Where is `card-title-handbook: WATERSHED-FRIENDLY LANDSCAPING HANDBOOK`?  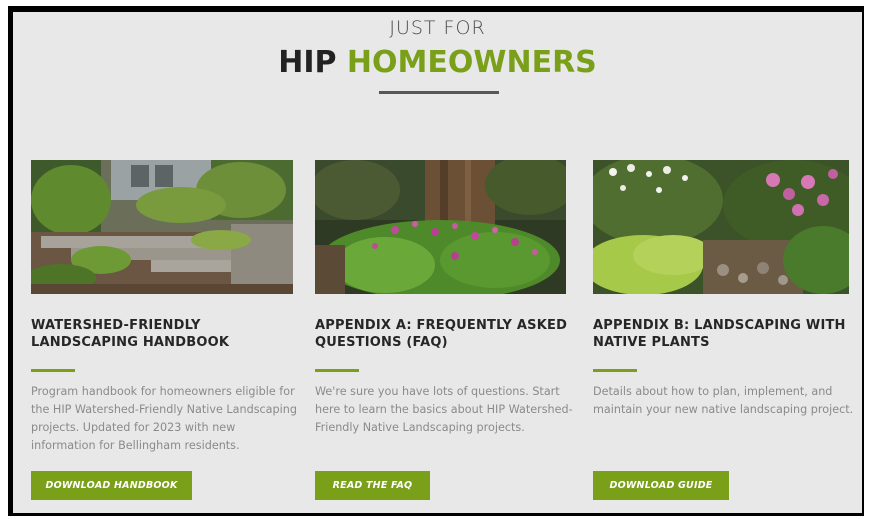
card-title-handbook: WATERSHED-FRIENDLY LANDSCAPING HANDBOOK is located at coordinates (130, 334).